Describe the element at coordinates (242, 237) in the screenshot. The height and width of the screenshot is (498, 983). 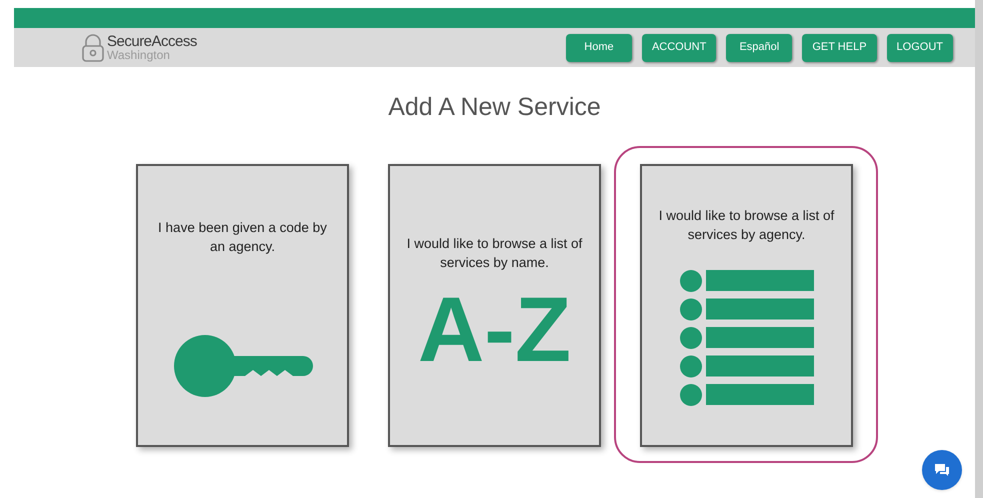
I see `card-text: I have been given a code by an agency.` at that location.